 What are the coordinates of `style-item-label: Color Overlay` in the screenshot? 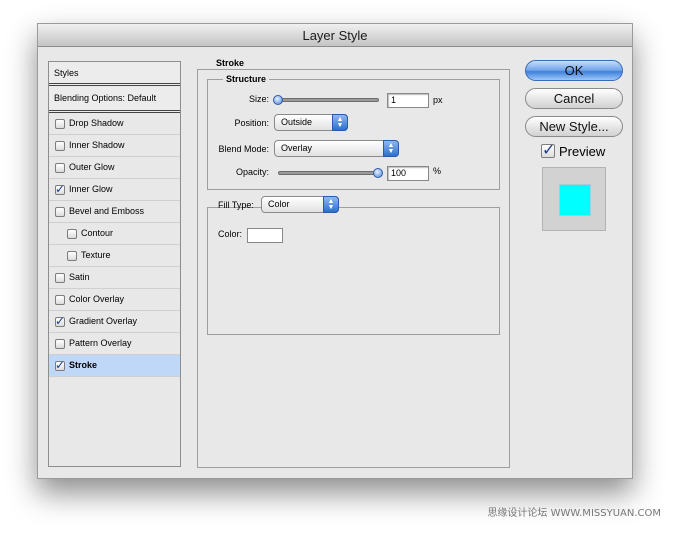 It's located at (97, 299).